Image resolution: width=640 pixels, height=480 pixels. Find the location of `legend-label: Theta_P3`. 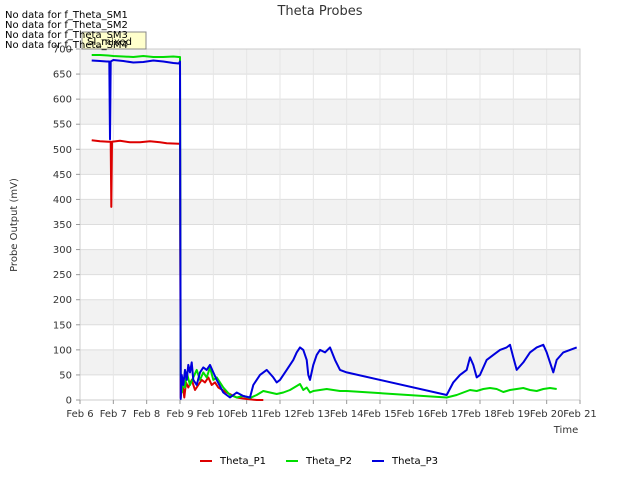

legend-label: Theta_P3 is located at coordinates (414, 461).